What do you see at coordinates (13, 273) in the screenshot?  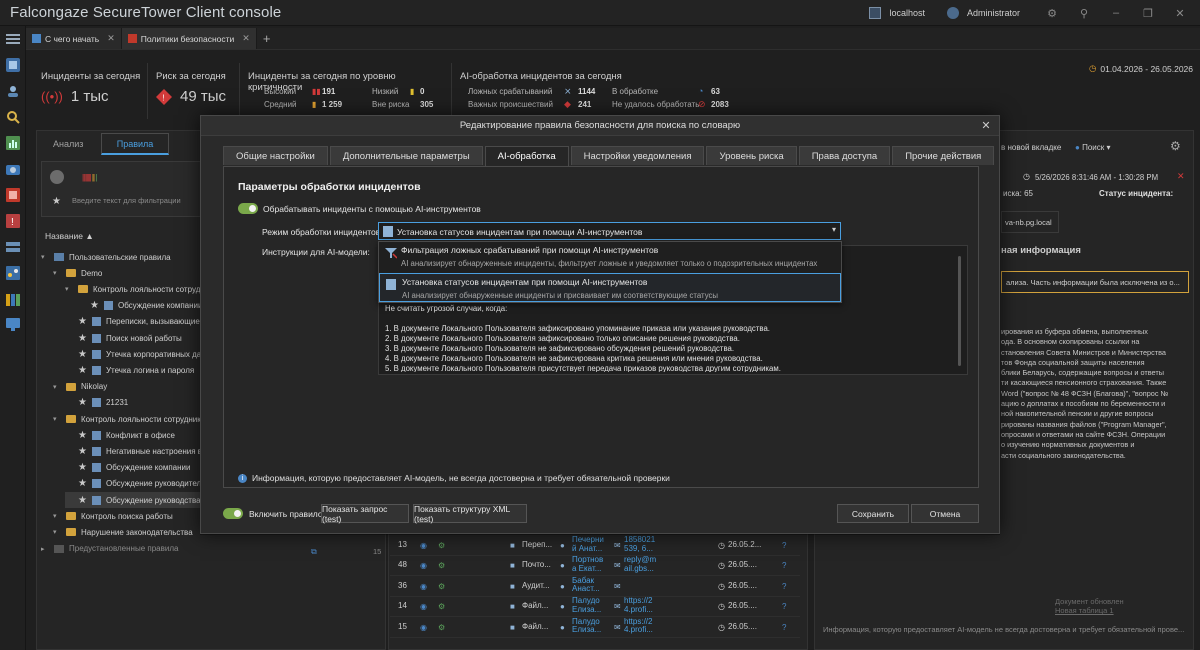 I see `graph-icon` at bounding box center [13, 273].